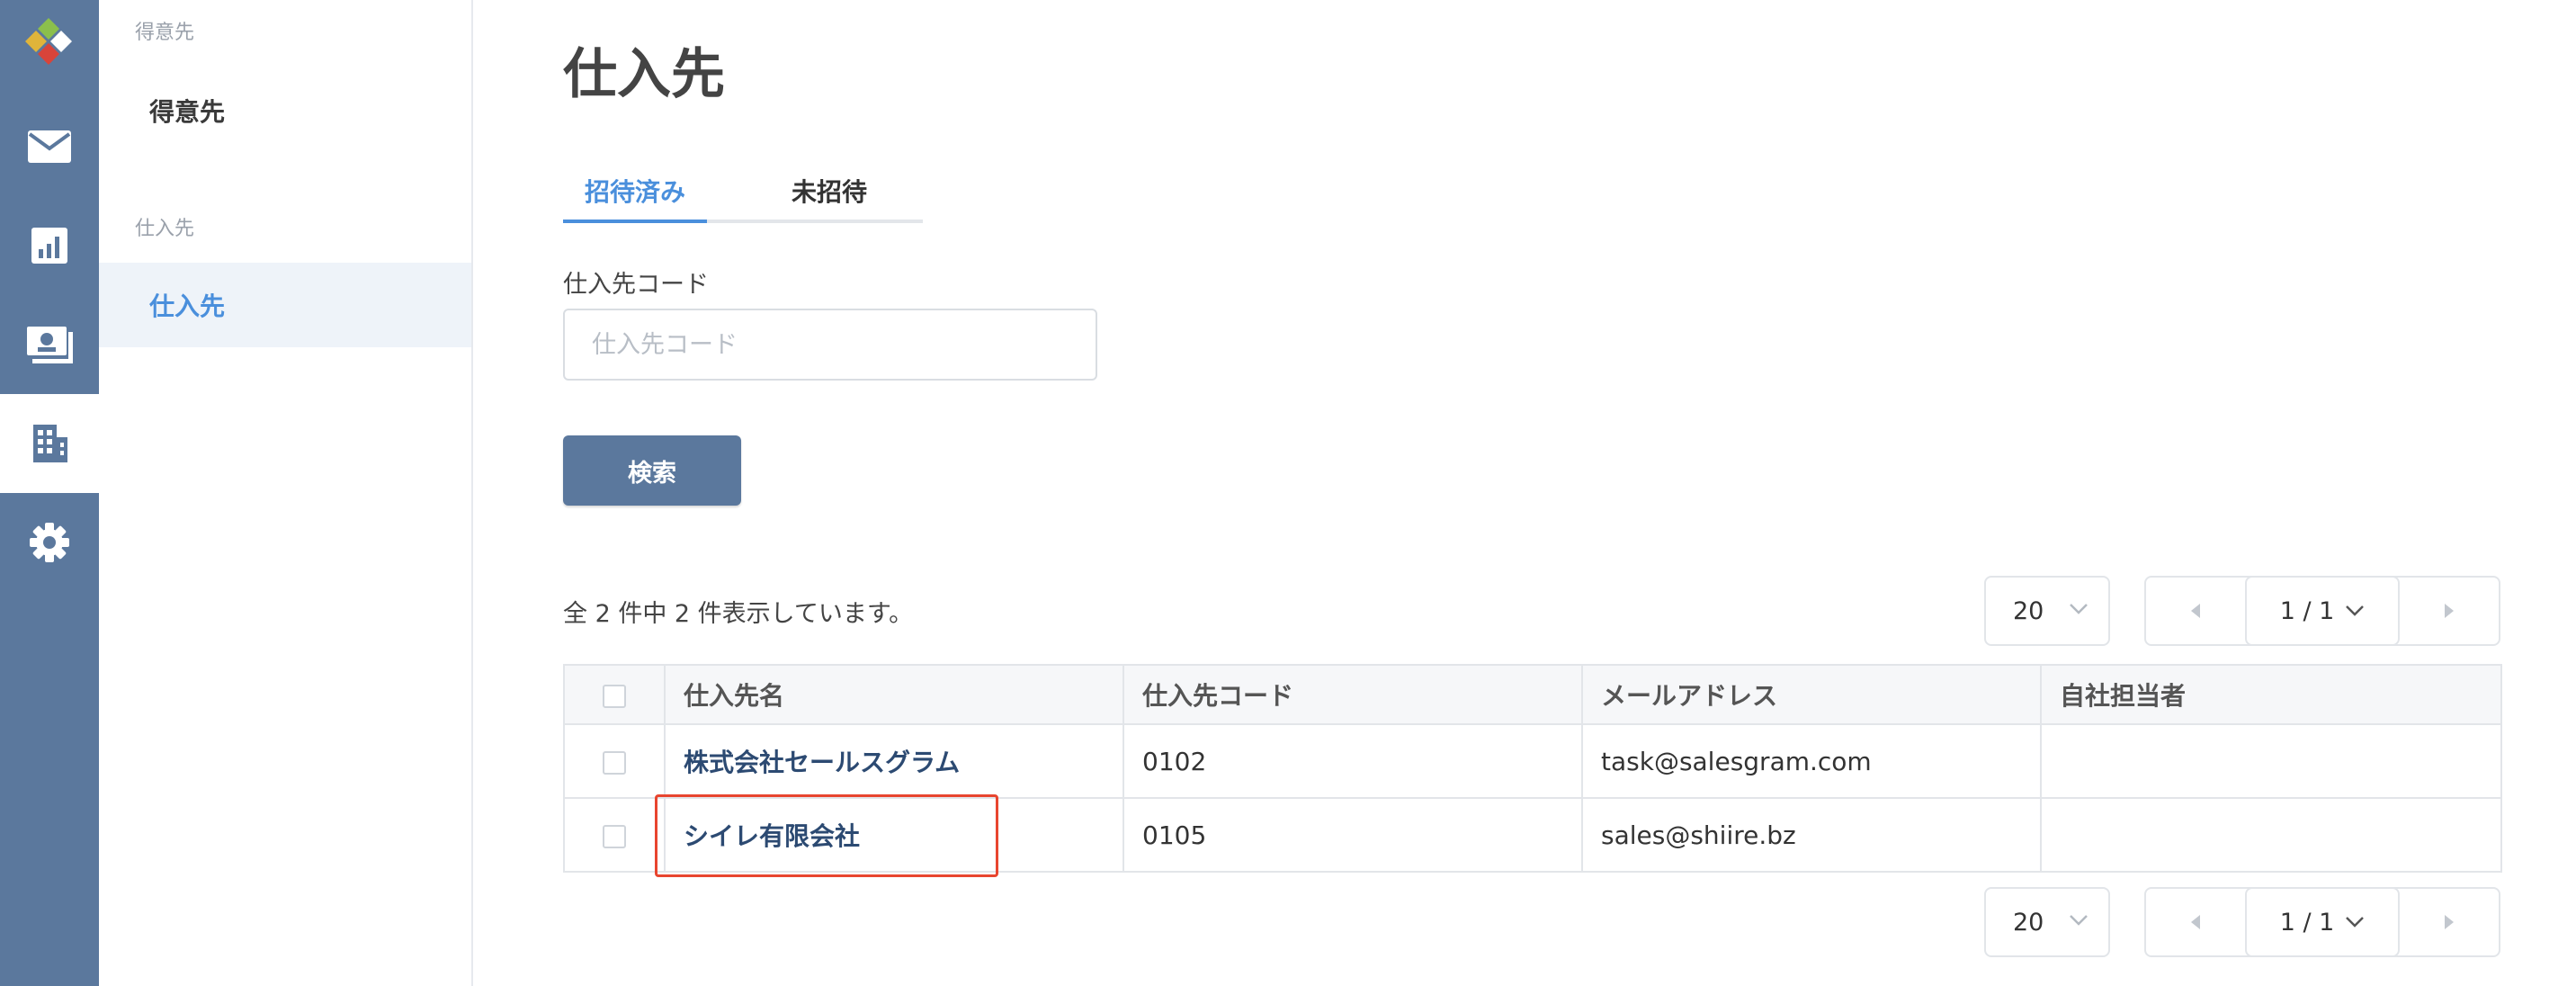  Describe the element at coordinates (2271, 694) in the screenshot. I see `column-header-owner: 自社担当者` at that location.